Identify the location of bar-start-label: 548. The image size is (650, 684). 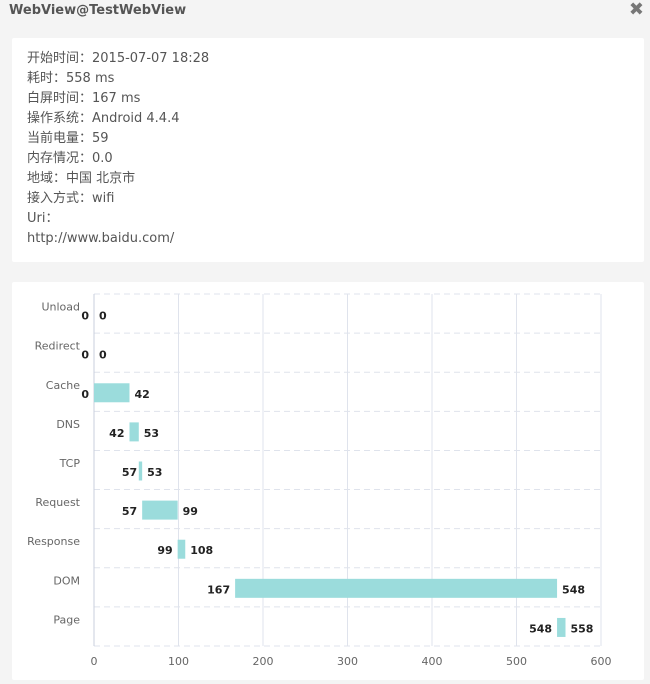
(540, 628).